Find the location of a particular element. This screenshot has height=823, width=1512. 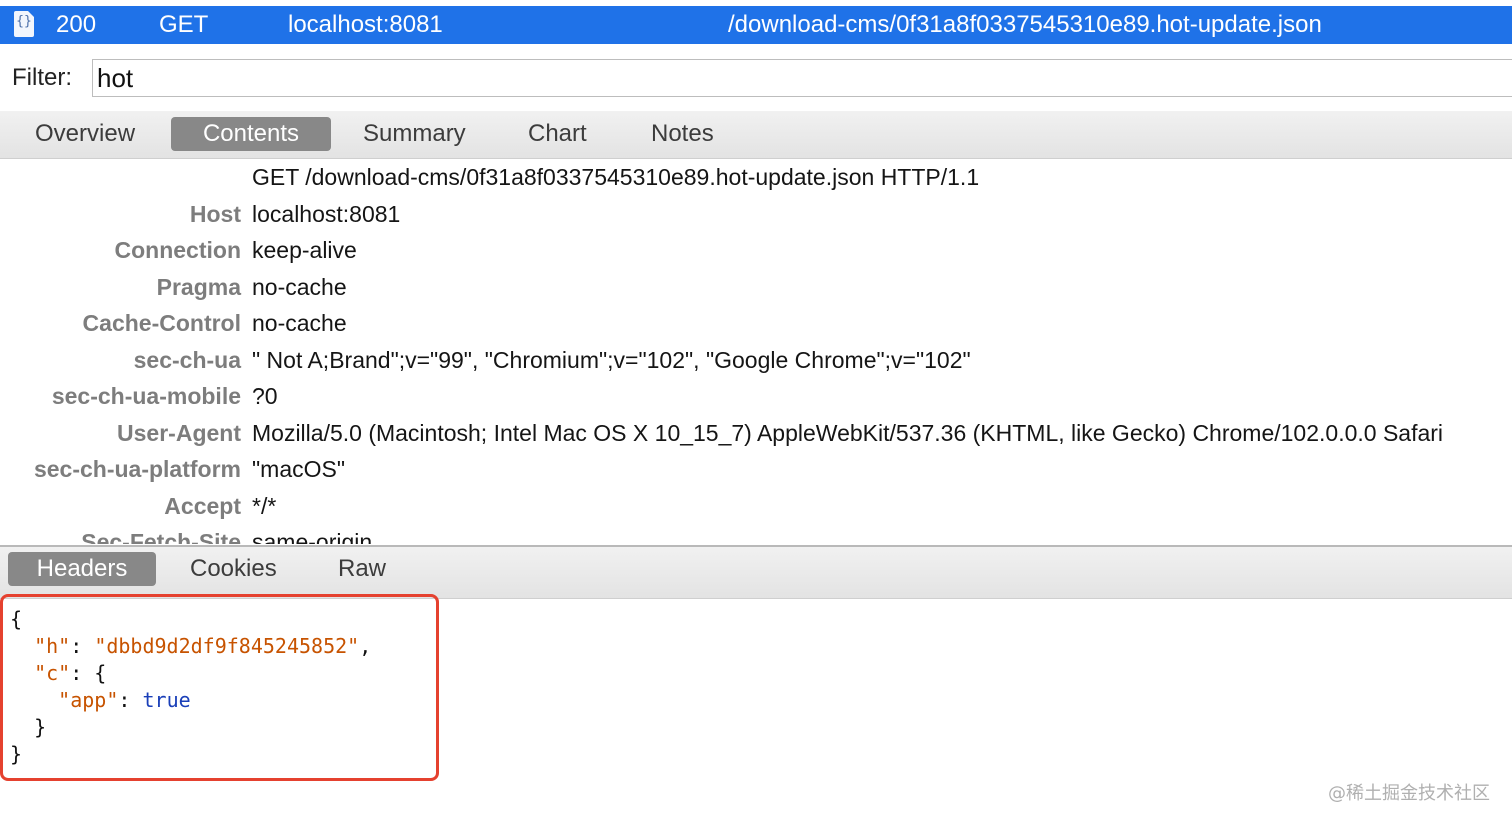

tab-contents: Contents is located at coordinates (251, 134).